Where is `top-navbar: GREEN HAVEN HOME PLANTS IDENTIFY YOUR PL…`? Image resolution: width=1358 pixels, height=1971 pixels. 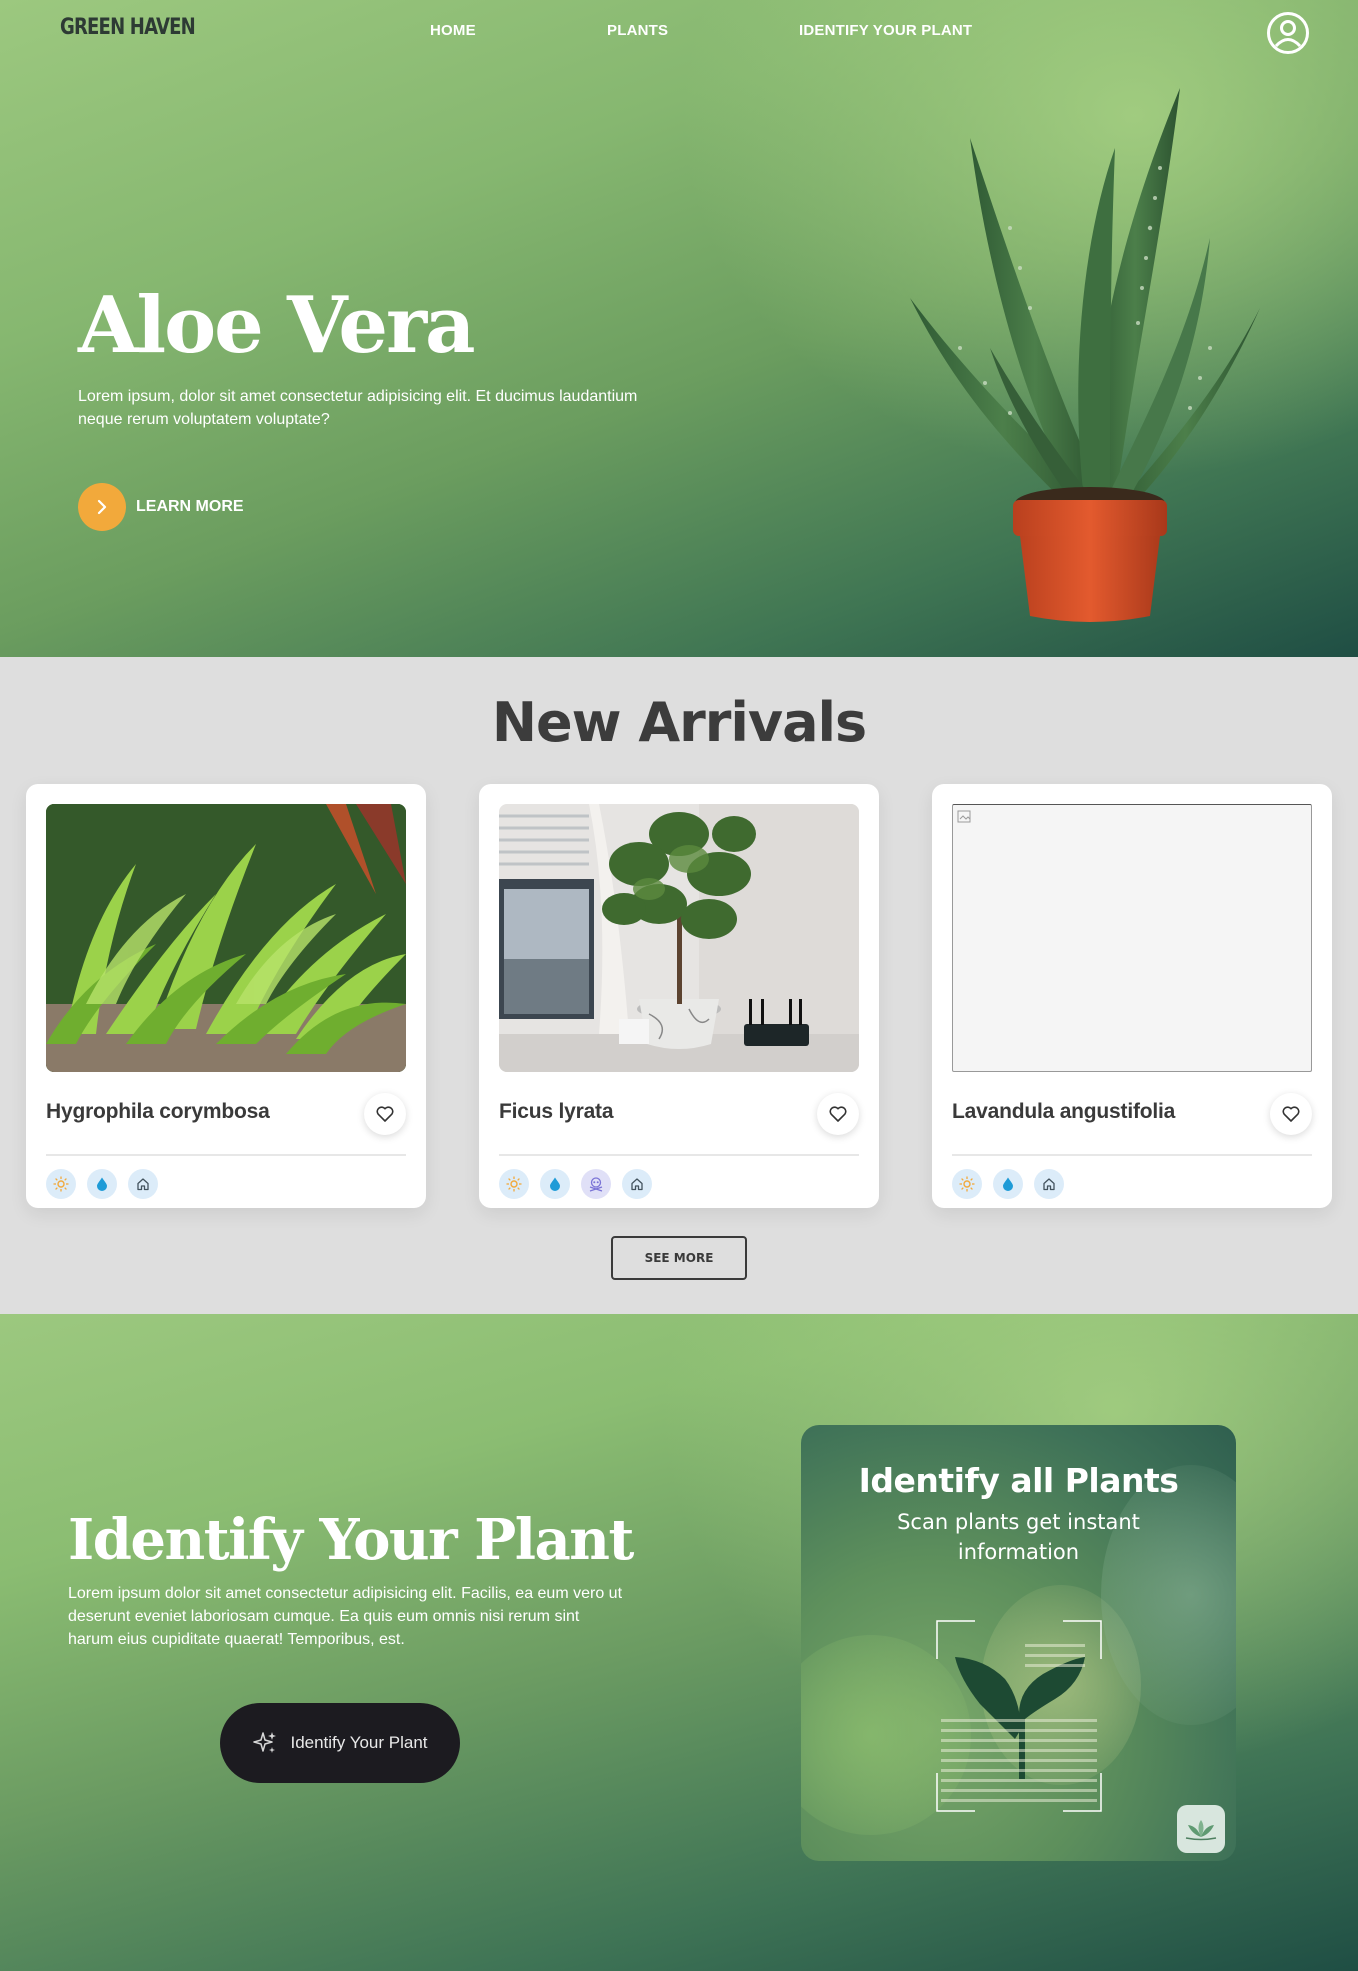 top-navbar: GREEN HAVEN HOME PLANTS IDENTIFY YOUR PL… is located at coordinates (679, 32).